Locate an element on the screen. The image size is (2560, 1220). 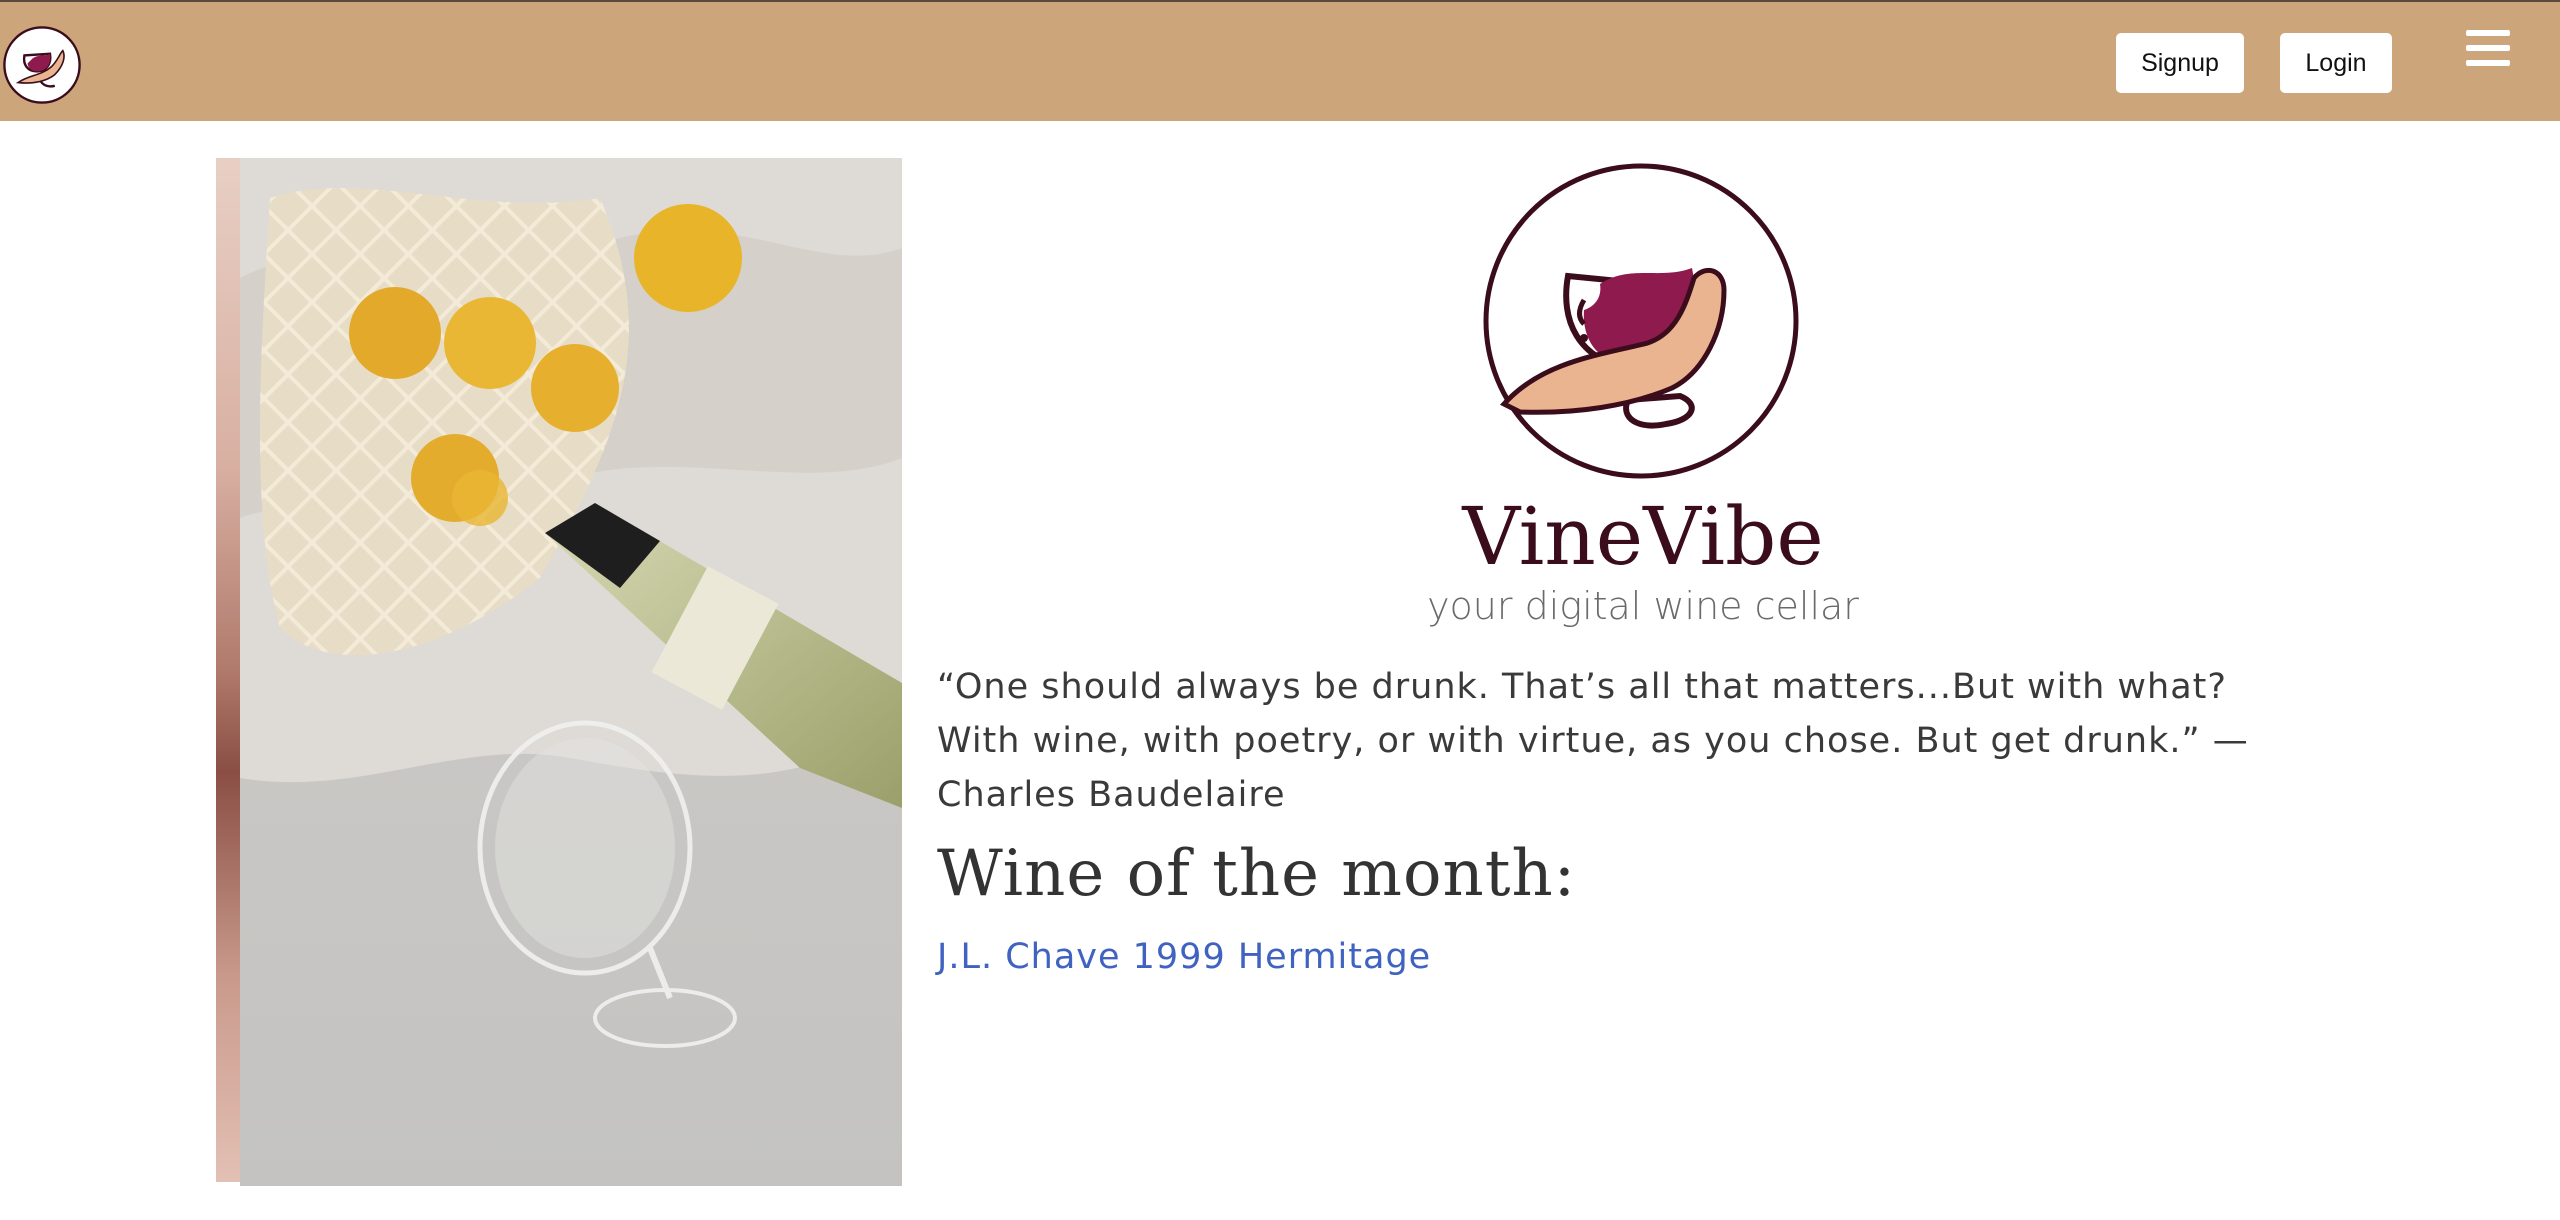
signup-button: Signup is located at coordinates (2180, 63).